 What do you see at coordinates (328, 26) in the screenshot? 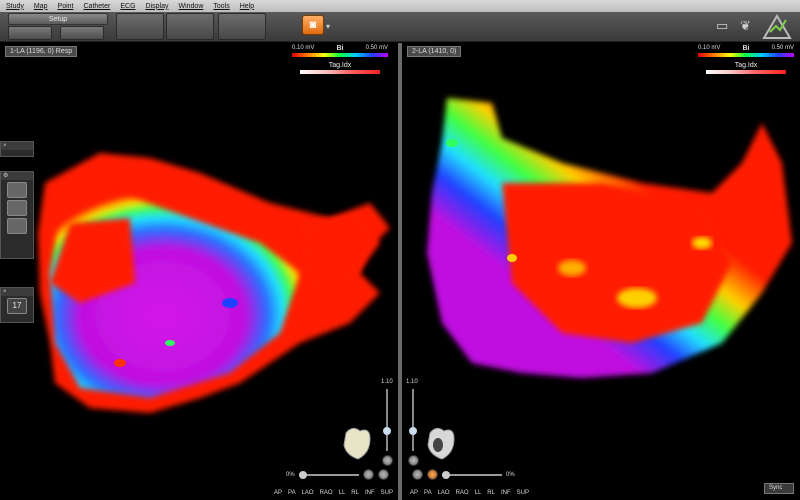
I see `dropdown-arrow-icon: ▾` at bounding box center [328, 26].